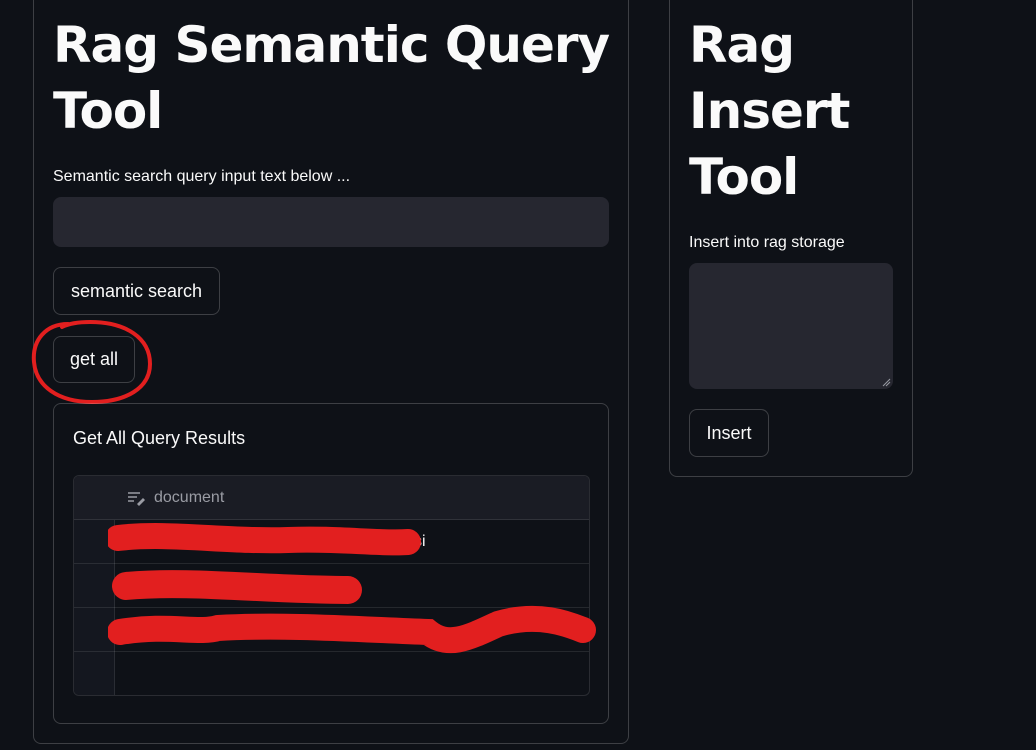 The width and height of the screenshot is (1036, 750). I want to click on results-table: document si, so click(331, 585).